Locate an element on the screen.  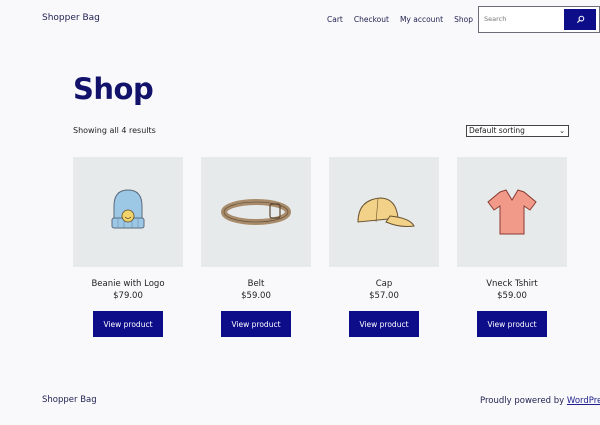
product-card: Beanie with Logo $79.00 View product is located at coordinates (128, 247).